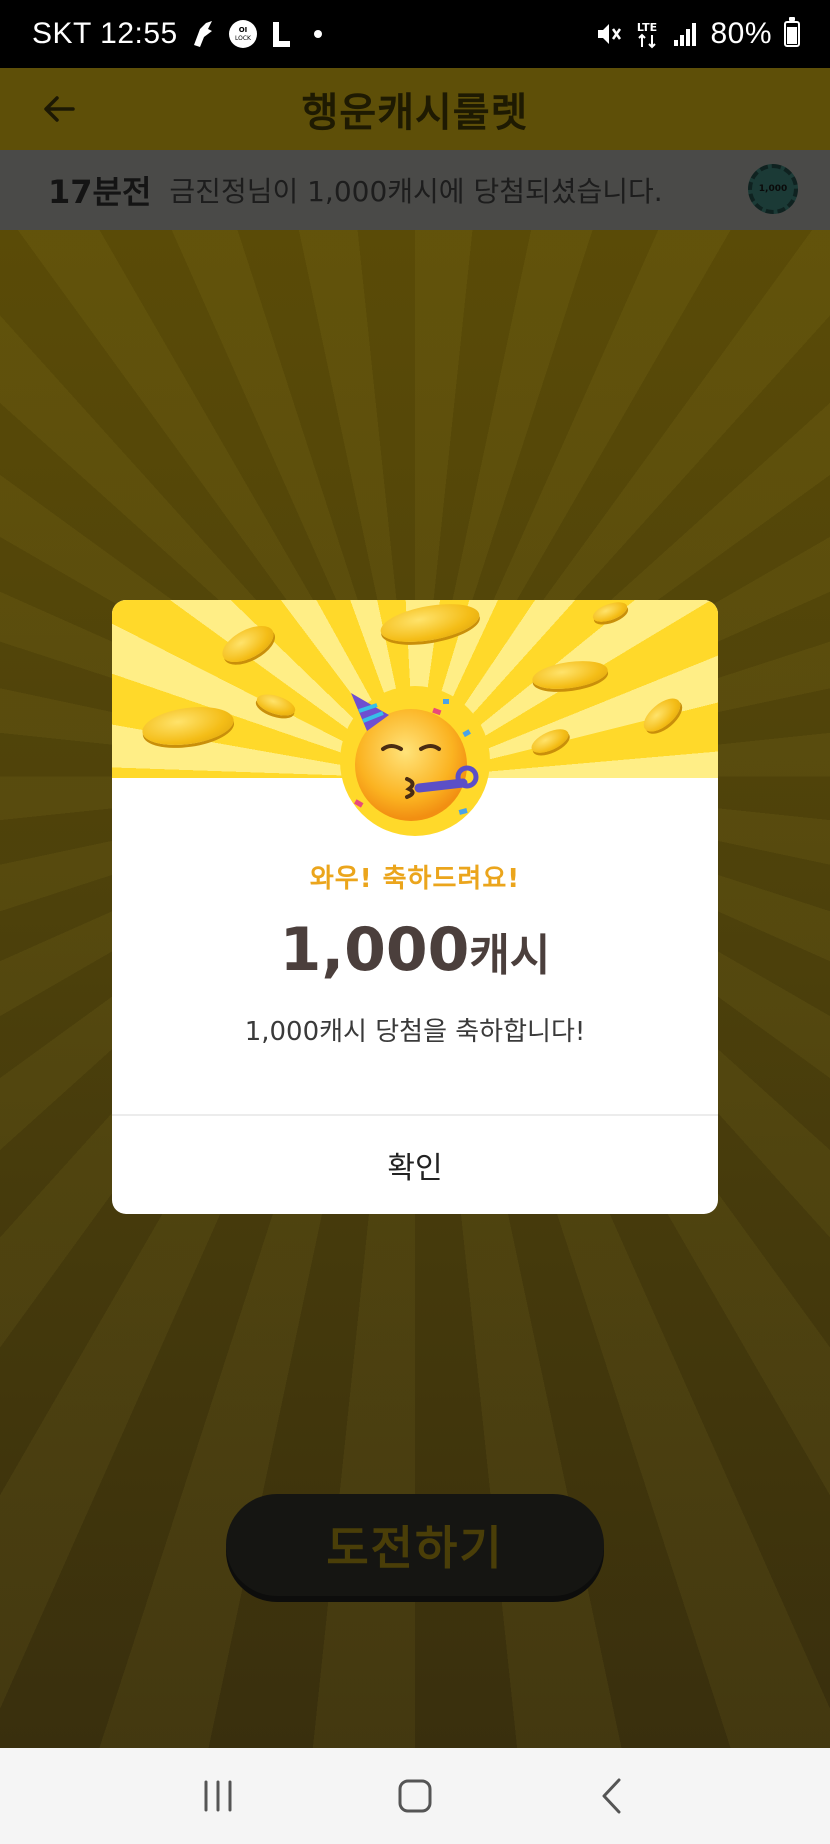 The image size is (830, 1844). What do you see at coordinates (374, 950) in the screenshot?
I see `prize-amount-number: 1,000` at bounding box center [374, 950].